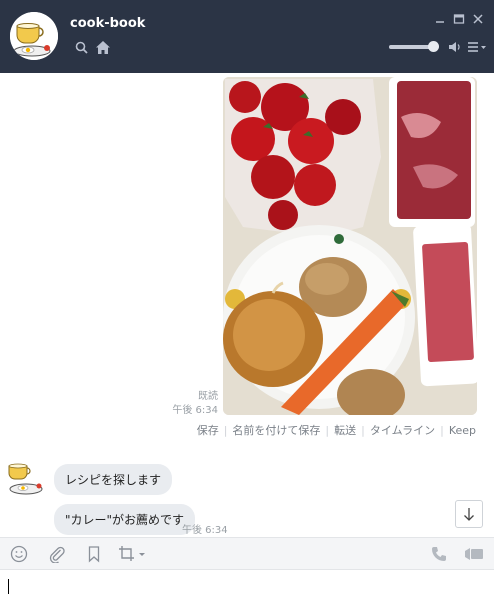 This screenshot has width=494, height=605. I want to click on volume-slider-fill, so click(411, 47).